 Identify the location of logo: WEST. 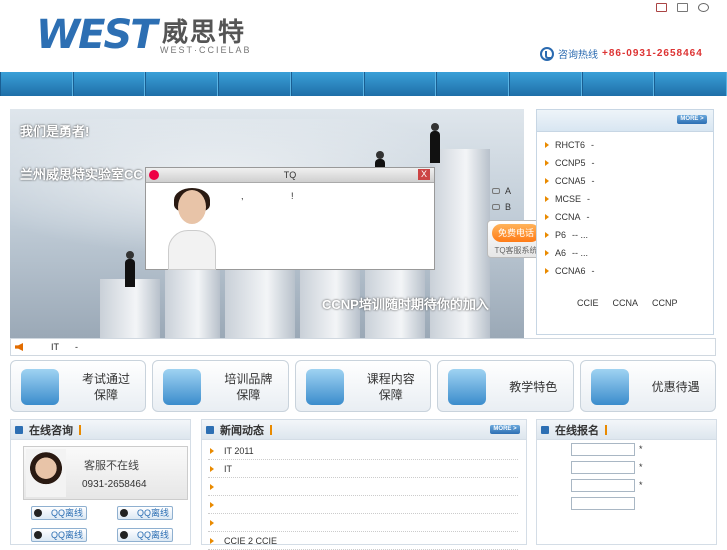
(97, 35).